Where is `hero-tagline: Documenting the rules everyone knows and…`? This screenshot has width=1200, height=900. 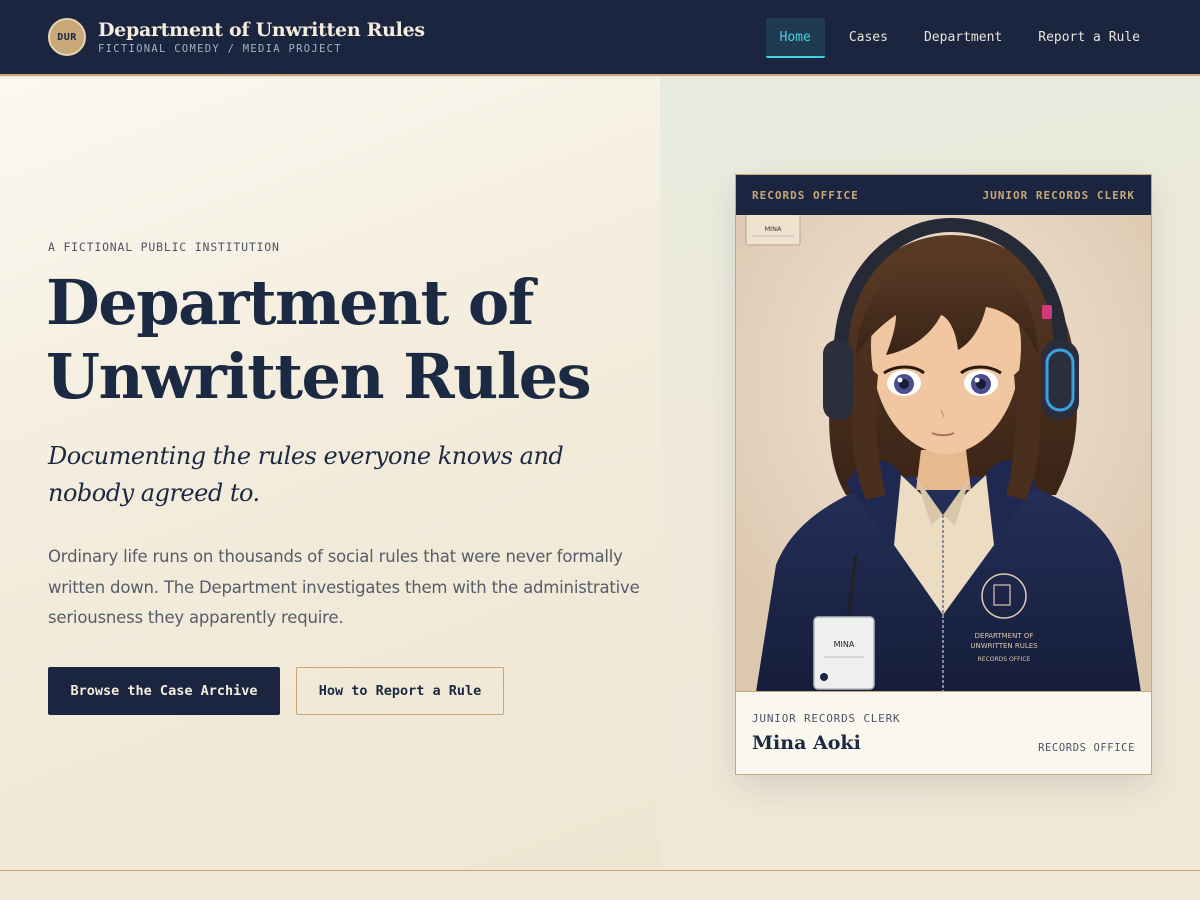
hero-tagline: Documenting the rules everyone knows and… is located at coordinates (306, 474).